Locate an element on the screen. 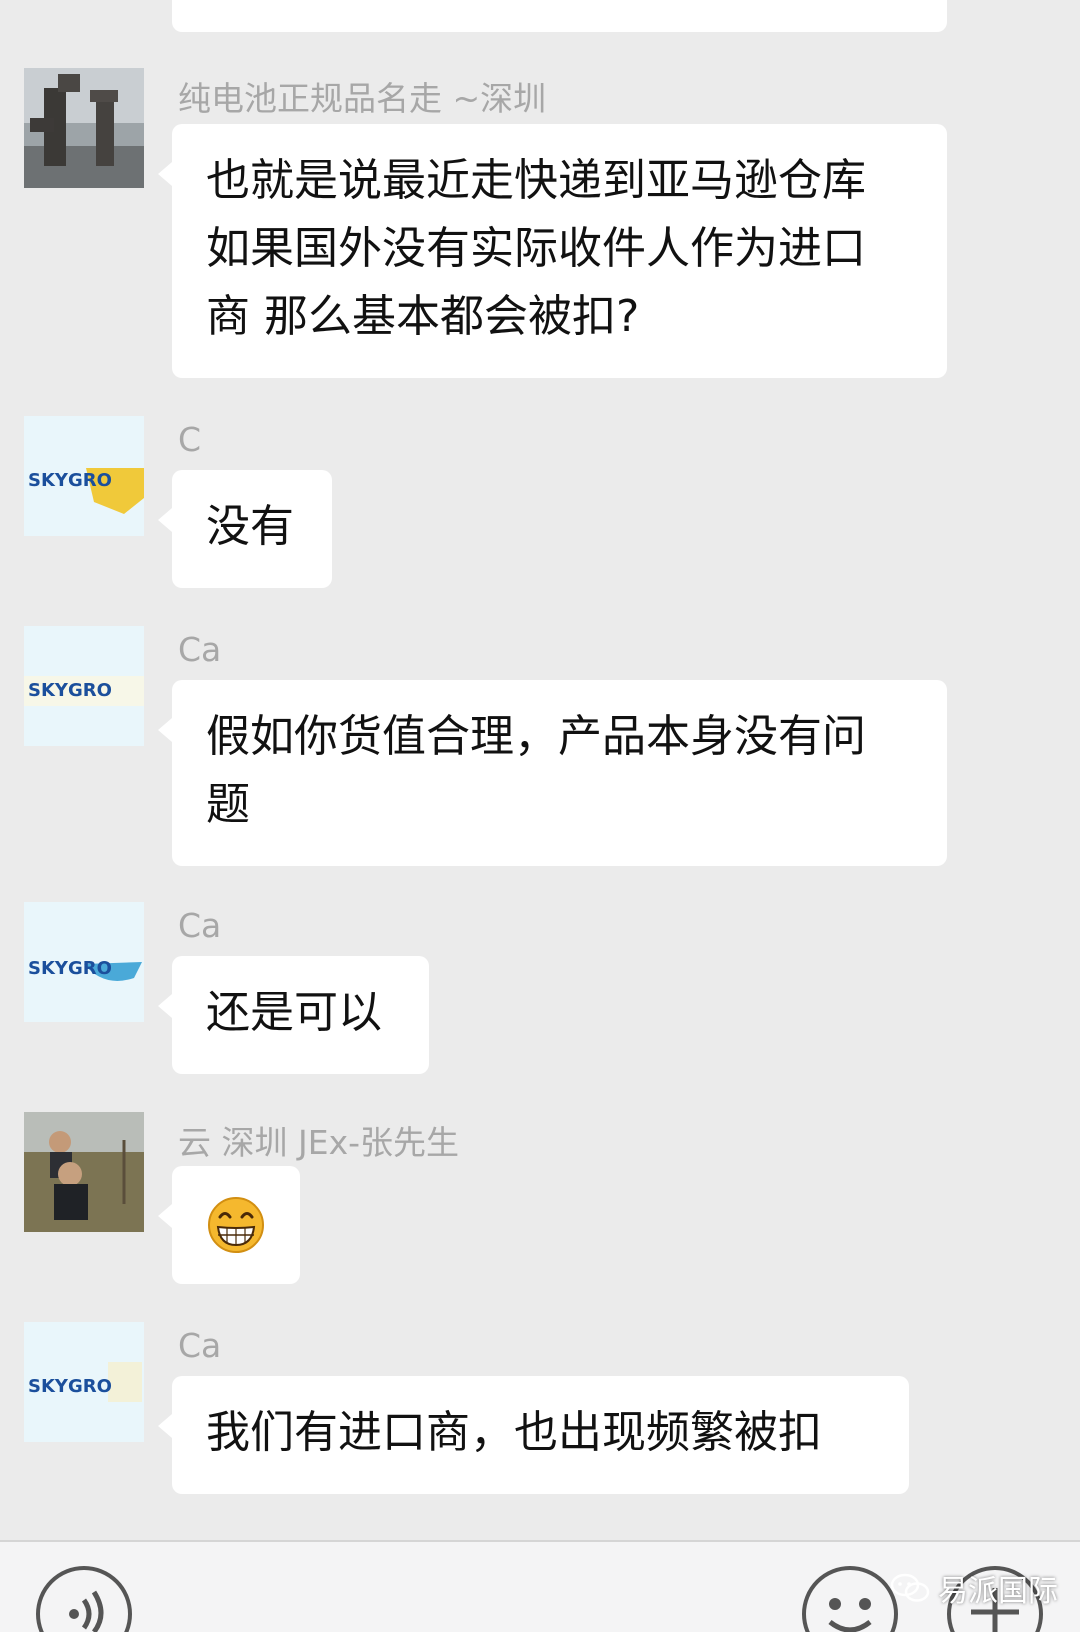 This screenshot has width=1080, height=1632. message-bubble: 我们有进口商，也出现频繁被扣 is located at coordinates (533, 1435).